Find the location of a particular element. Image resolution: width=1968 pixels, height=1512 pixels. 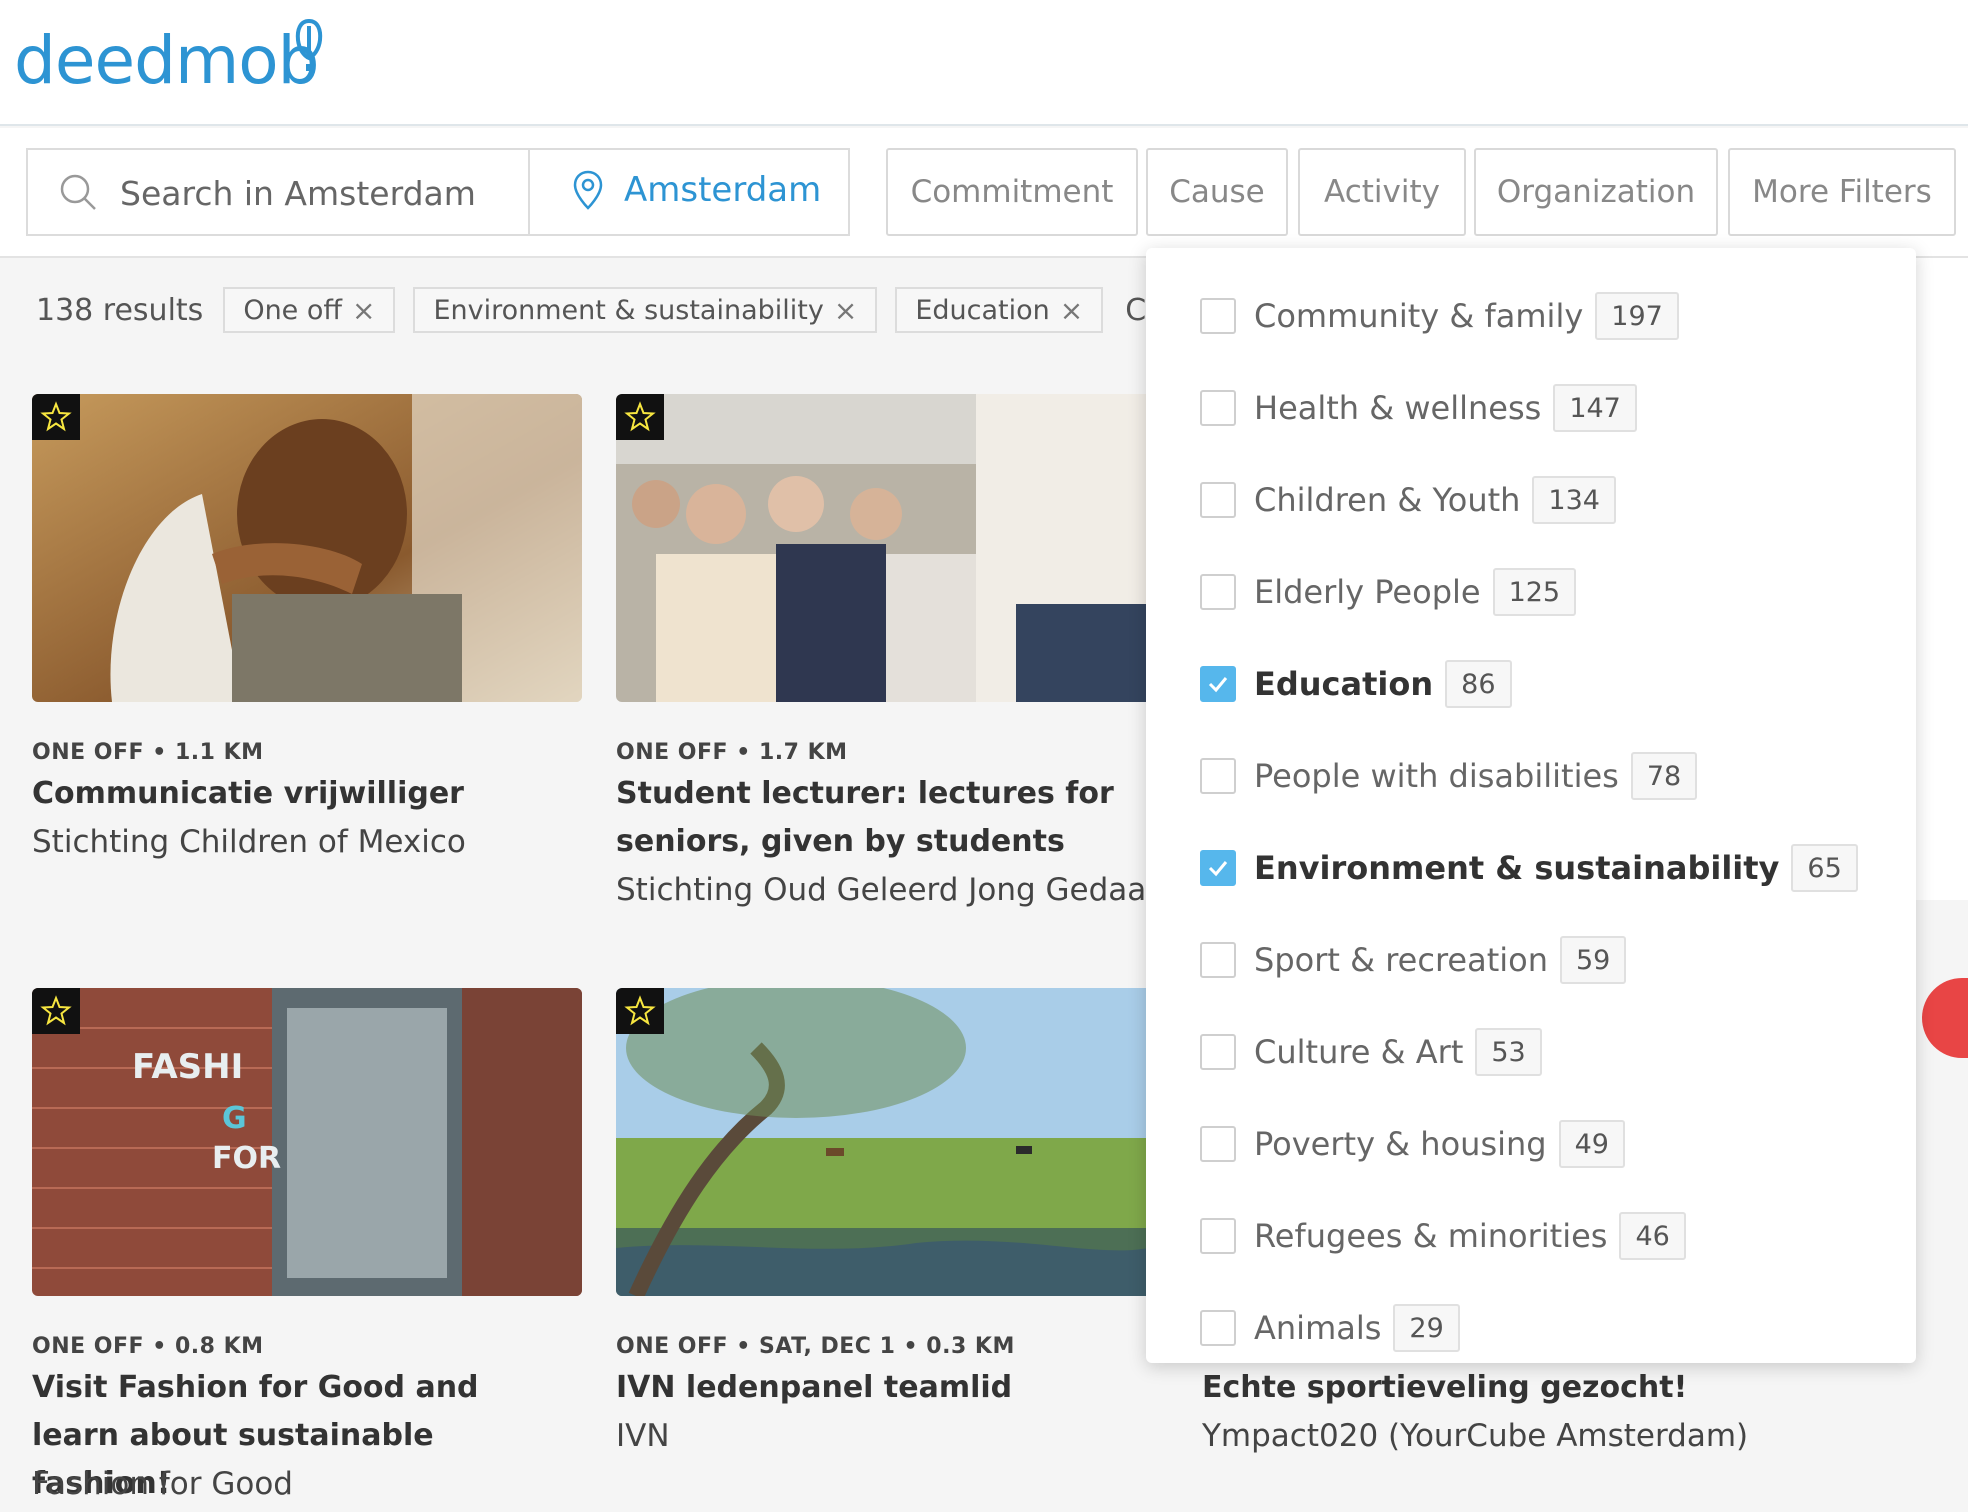

cause-option-count: 125 is located at coordinates (1534, 592).